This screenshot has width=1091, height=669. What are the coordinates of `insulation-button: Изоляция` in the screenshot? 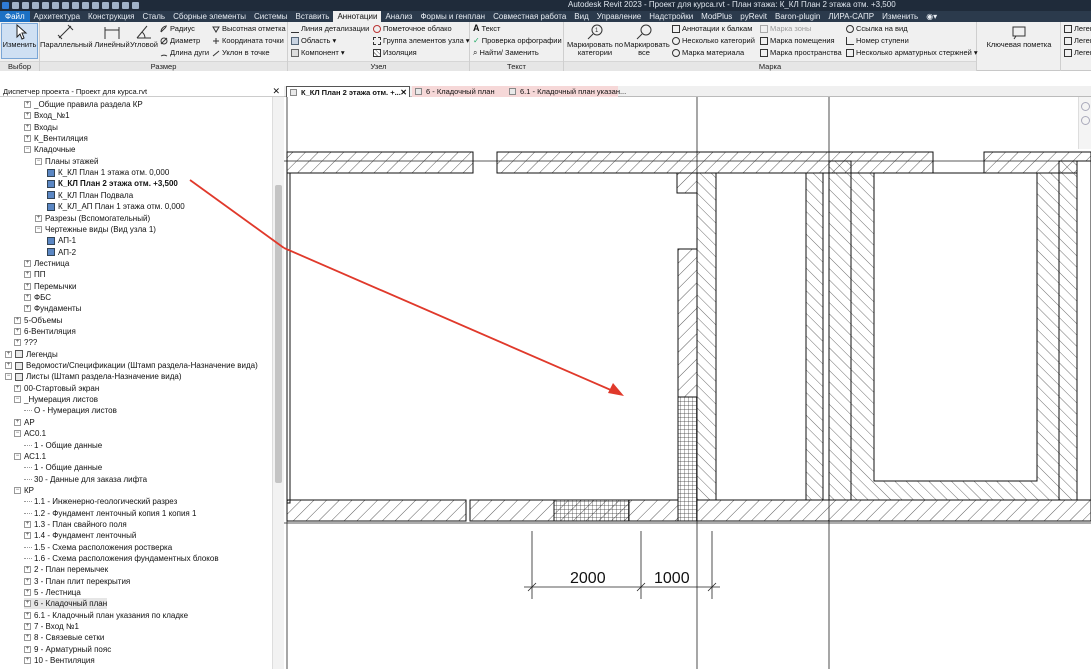 It's located at (395, 52).